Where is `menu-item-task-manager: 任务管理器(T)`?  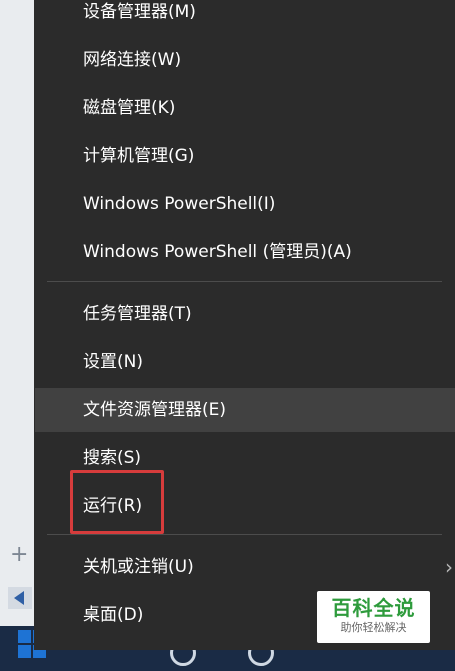
menu-item-task-manager: 任务管理器(T) is located at coordinates (245, 314).